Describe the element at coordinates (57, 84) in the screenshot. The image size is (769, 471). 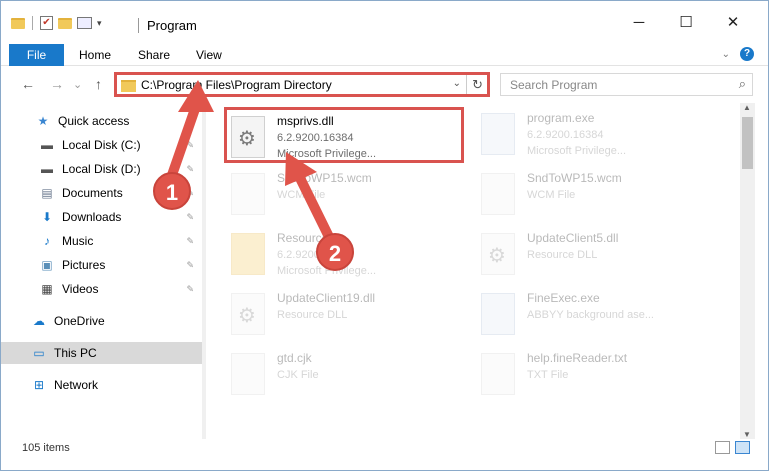
I see `forward-arrow-icon: →` at that location.